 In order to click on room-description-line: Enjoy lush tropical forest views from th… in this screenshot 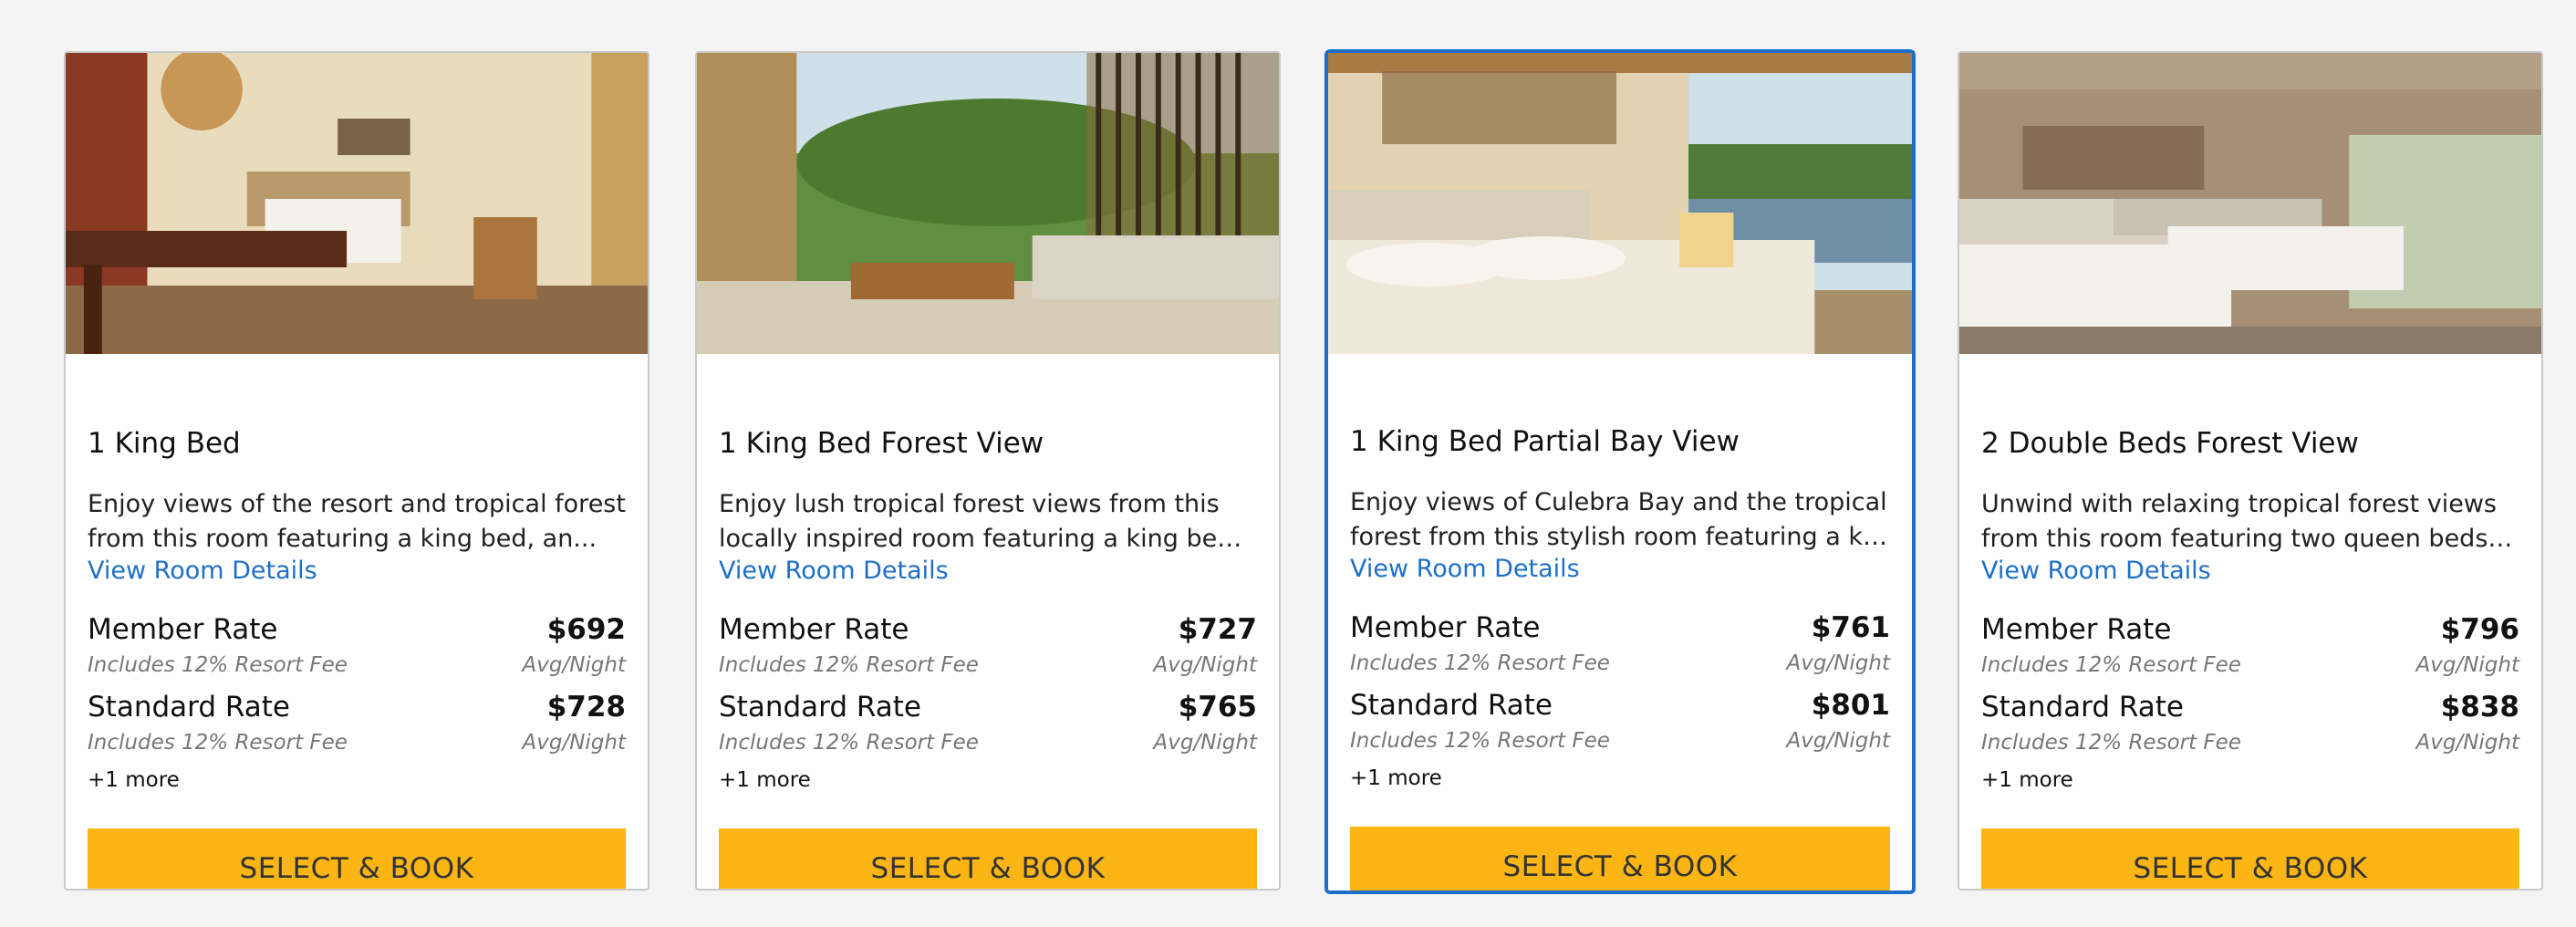, I will do `click(970, 504)`.